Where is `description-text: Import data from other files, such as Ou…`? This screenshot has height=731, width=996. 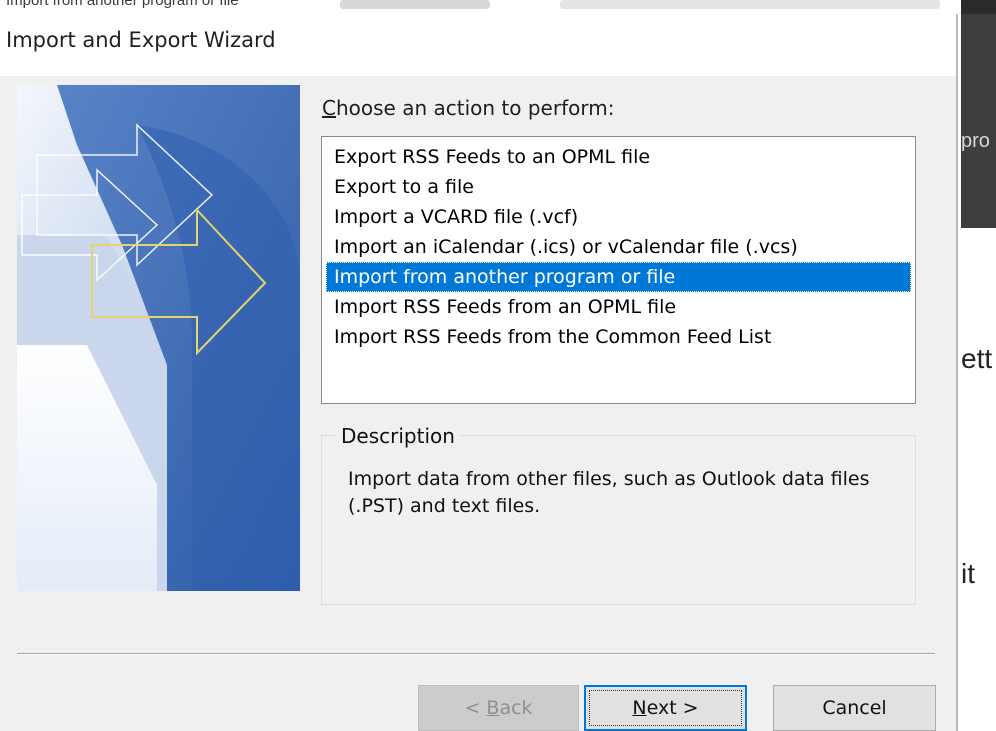
description-text: Import data from other files, such as Ou… is located at coordinates (609, 492).